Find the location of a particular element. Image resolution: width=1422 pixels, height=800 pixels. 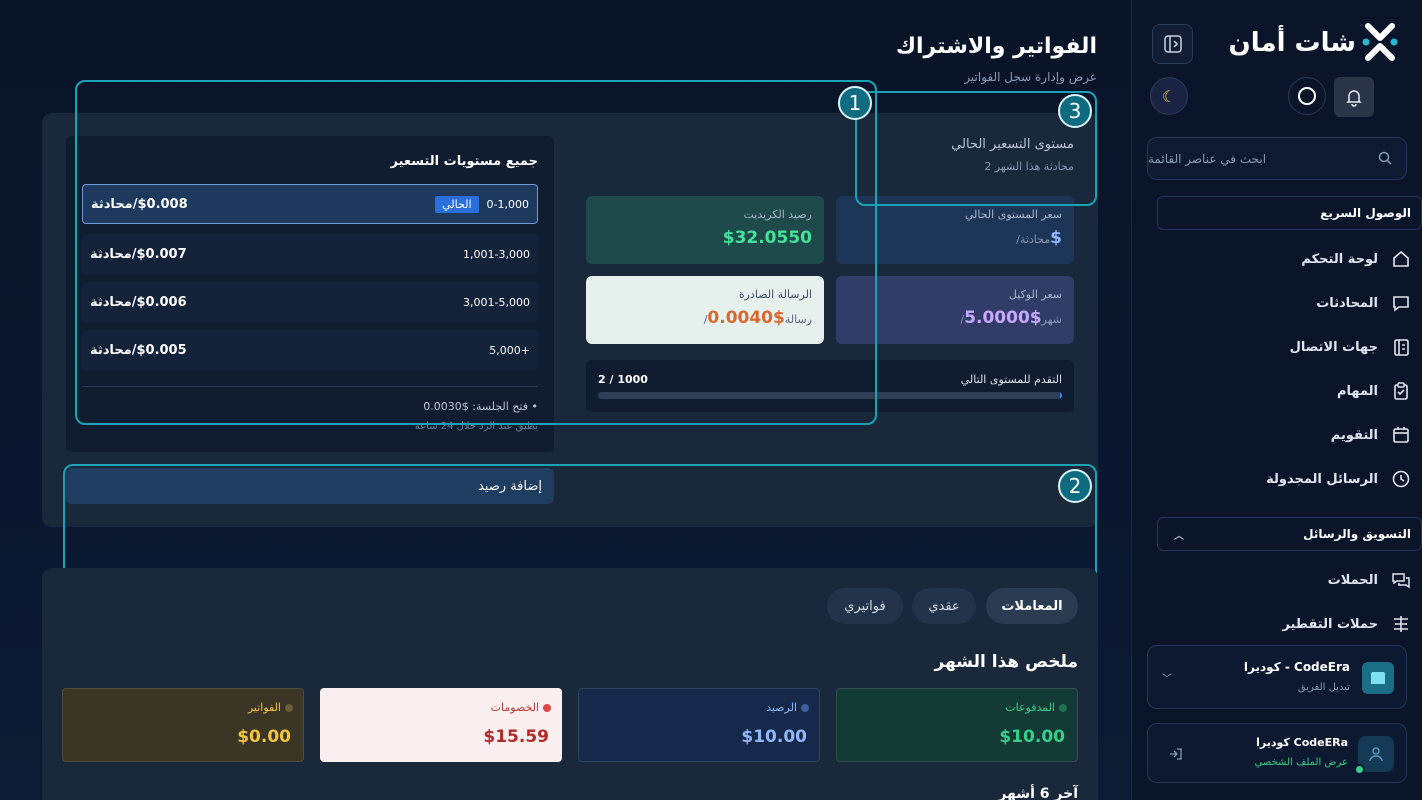

collapse-sidebar-button is located at coordinates (1172, 44).